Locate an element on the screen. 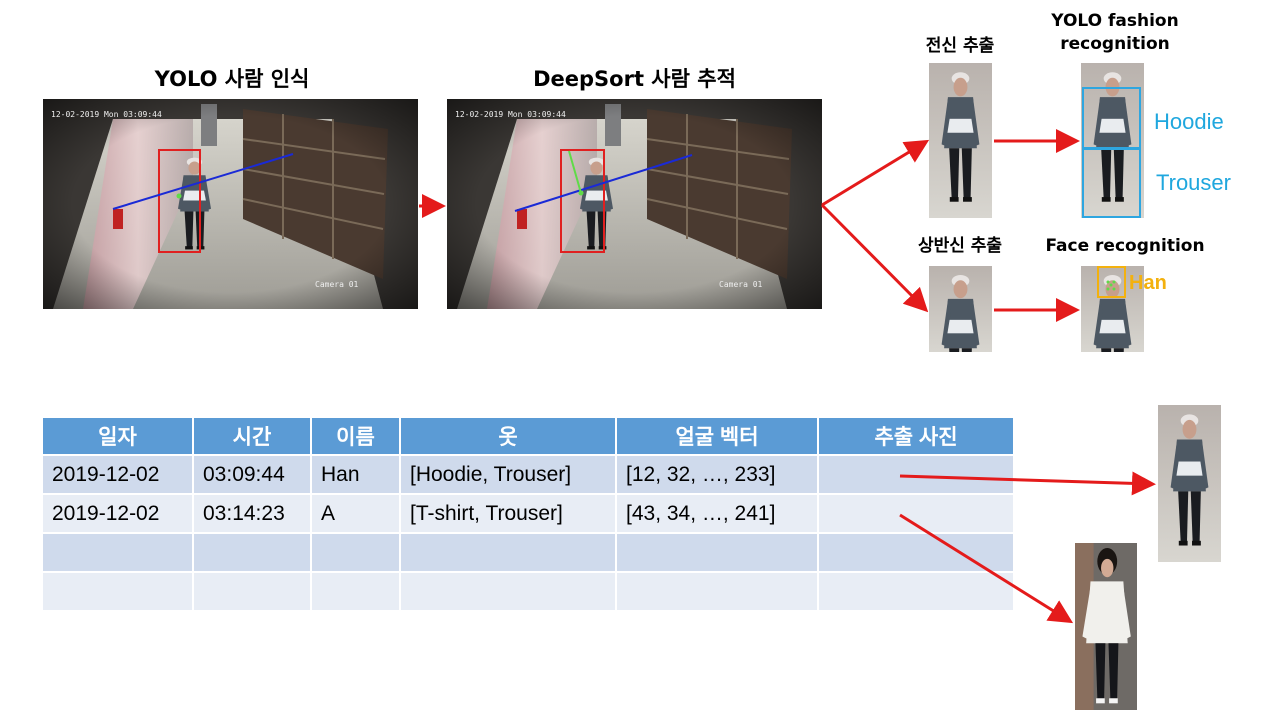 The height and width of the screenshot is (720, 1280). arrow-to-full-body is located at coordinates (875, 173).